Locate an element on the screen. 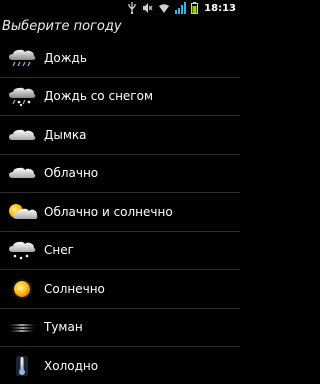 This screenshot has height=384, width=320. sleet-cloud-icon is located at coordinates (22, 96).